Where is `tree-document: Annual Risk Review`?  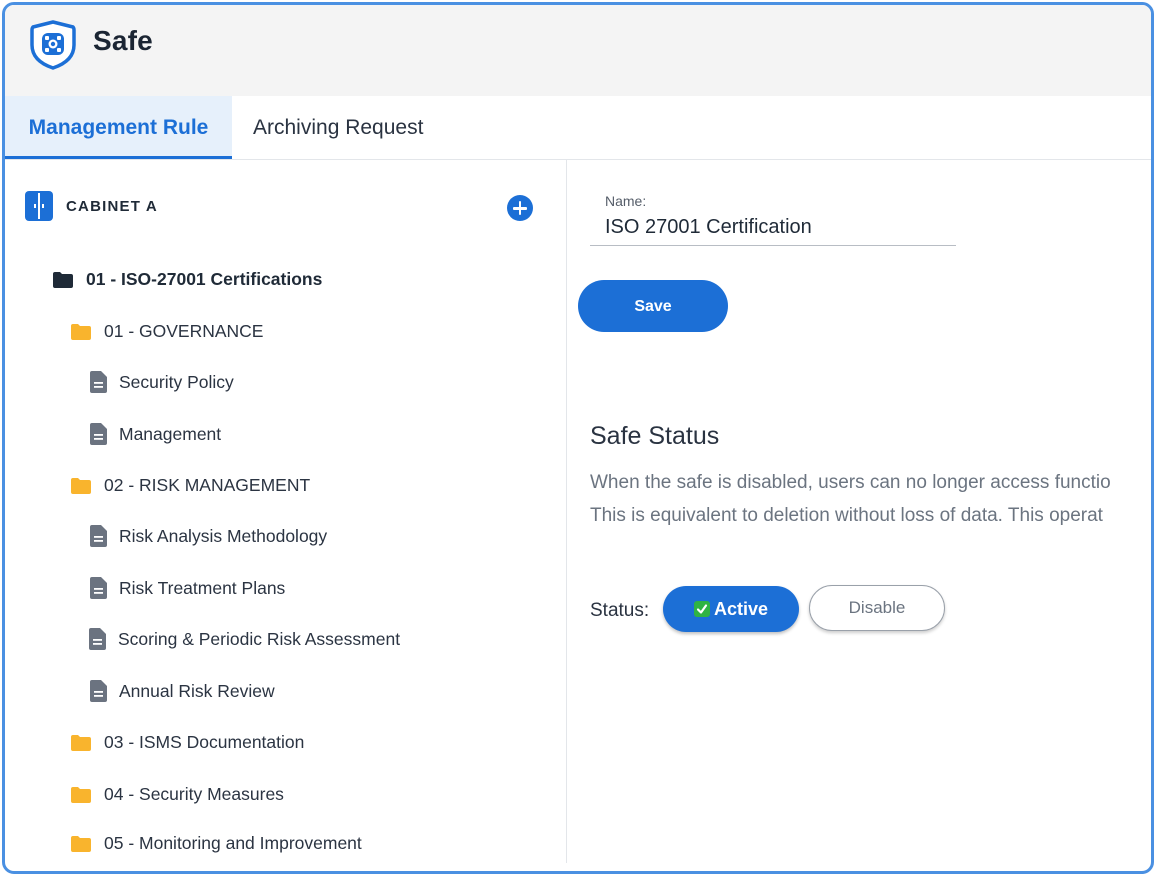 tree-document: Annual Risk Review is located at coordinates (182, 691).